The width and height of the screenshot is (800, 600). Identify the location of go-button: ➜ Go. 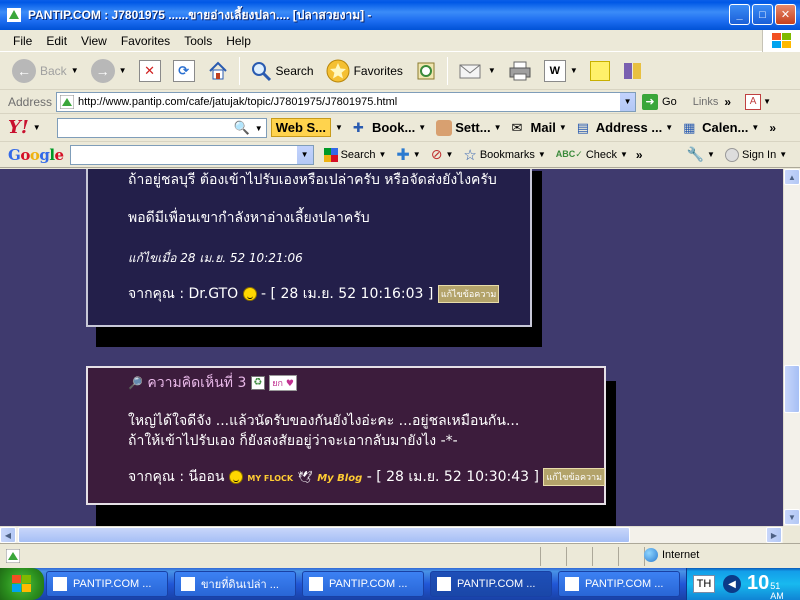
(659, 101).